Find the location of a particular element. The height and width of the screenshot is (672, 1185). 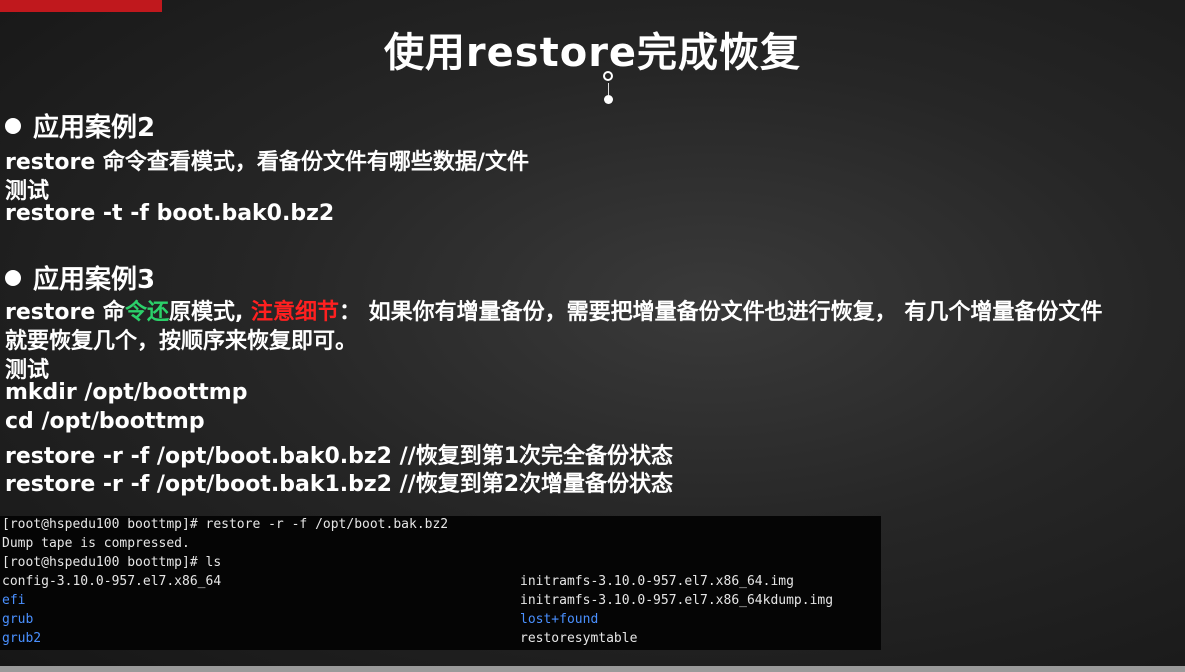

listing-item-dir: grub is located at coordinates (18, 619).